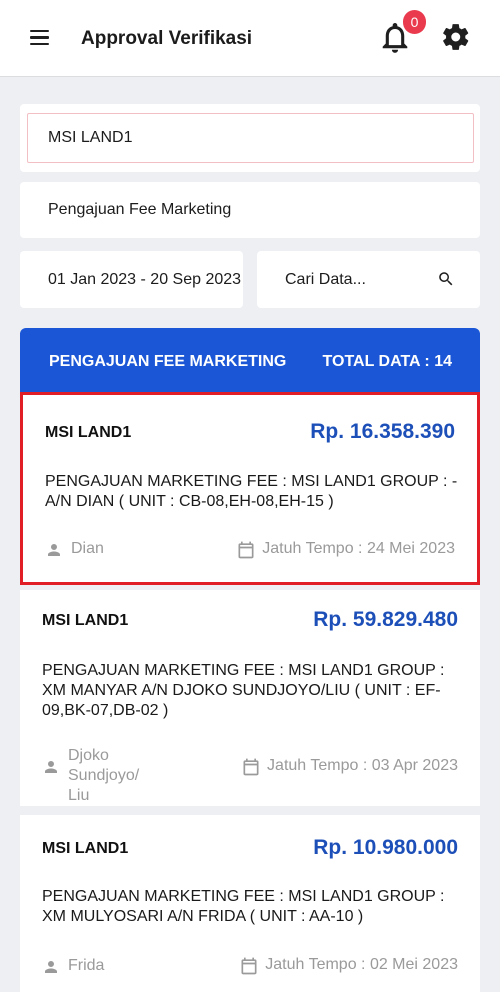  Describe the element at coordinates (385, 847) in the screenshot. I see `item-amount: Rp. 10.980.000` at that location.